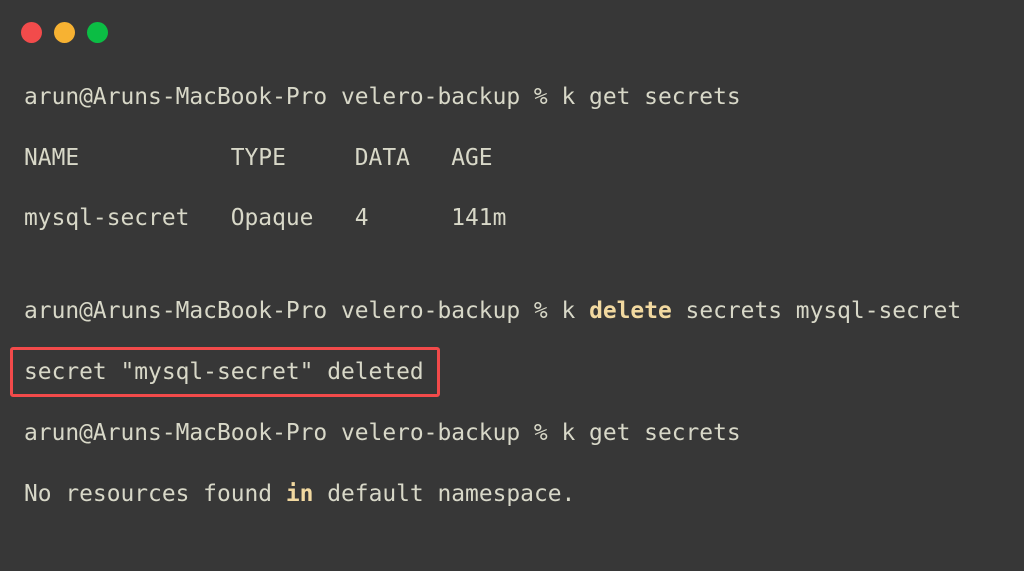 The image size is (1024, 571). Describe the element at coordinates (444, 494) in the screenshot. I see `output-text: default namespace.` at that location.